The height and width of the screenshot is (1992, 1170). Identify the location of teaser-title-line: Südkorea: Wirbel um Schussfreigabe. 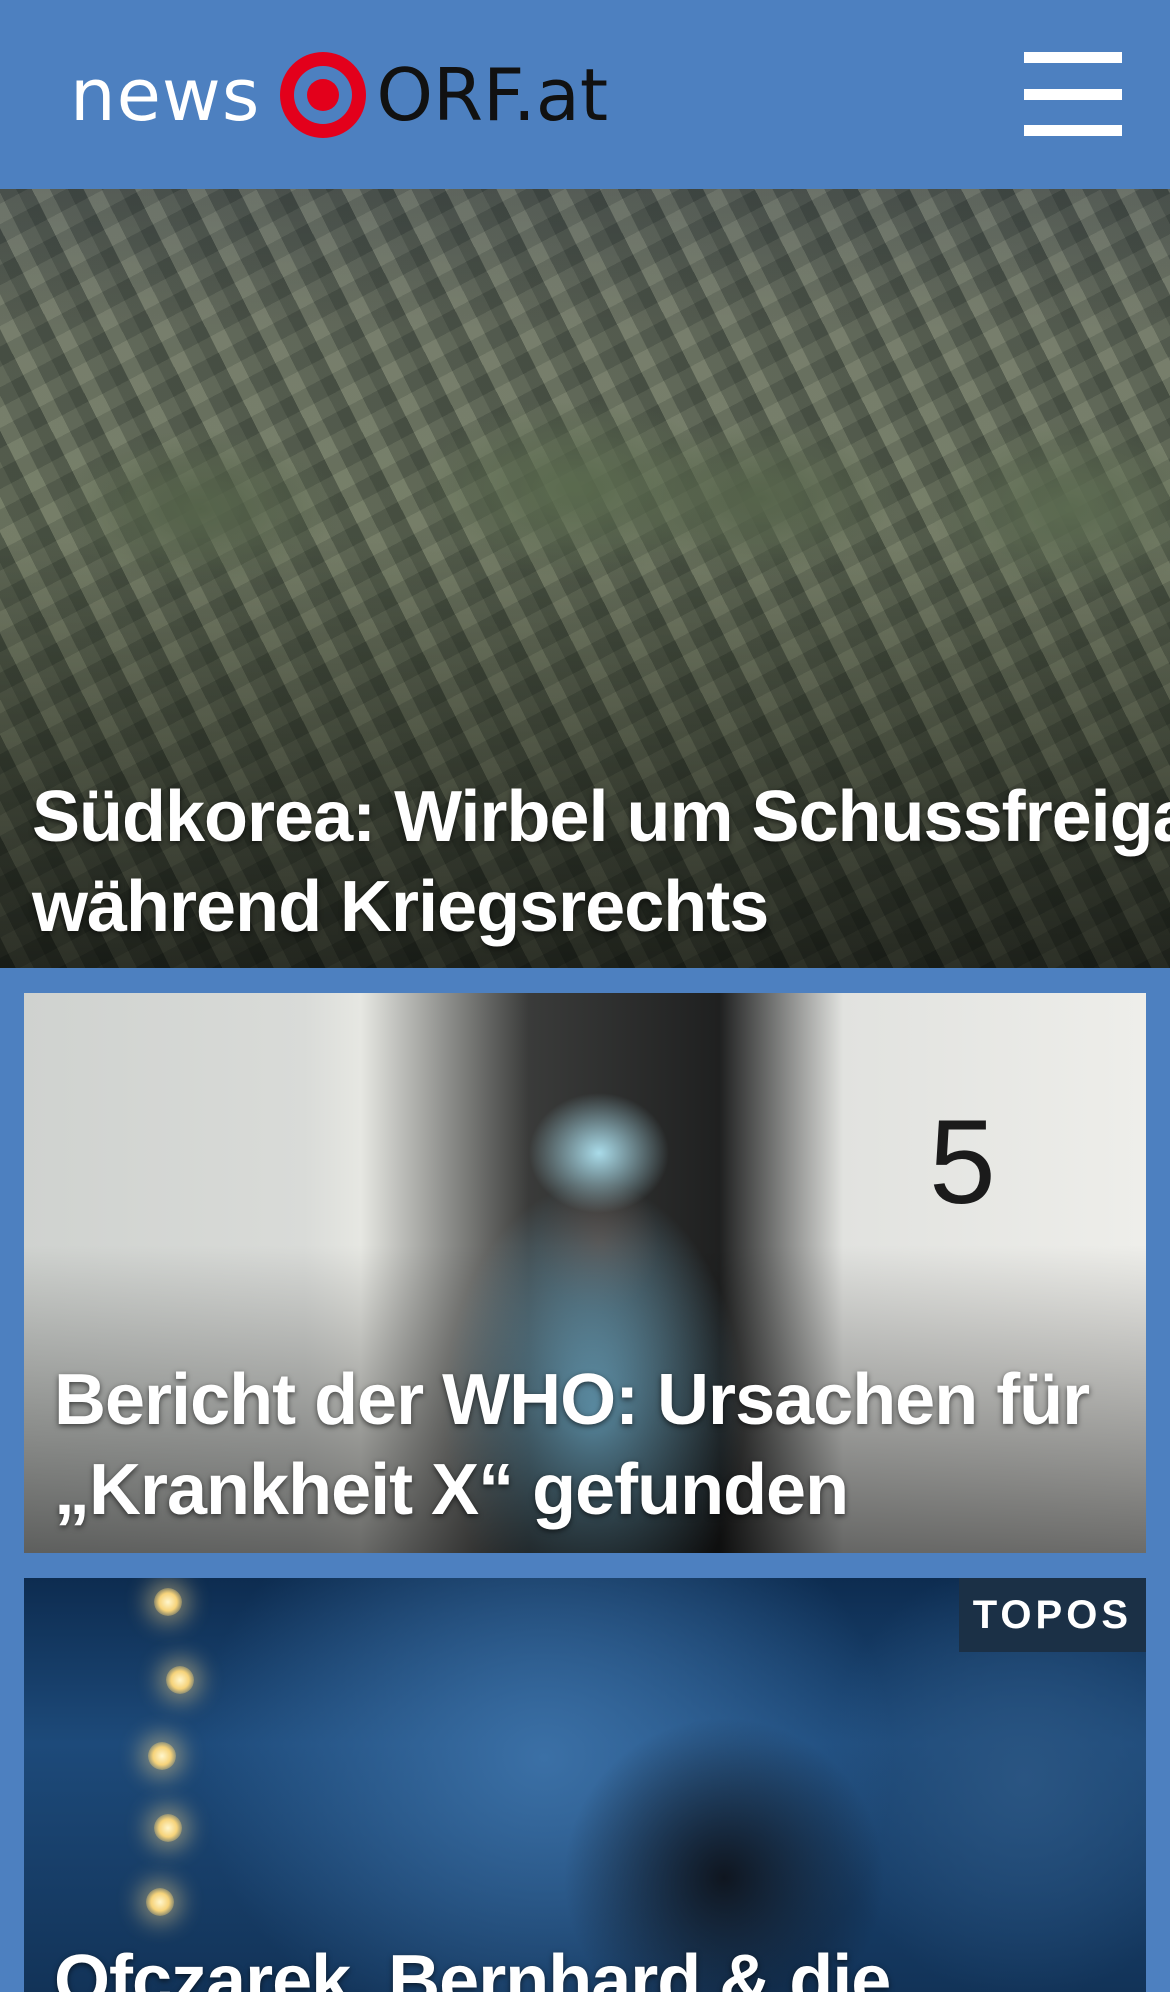
(601, 817).